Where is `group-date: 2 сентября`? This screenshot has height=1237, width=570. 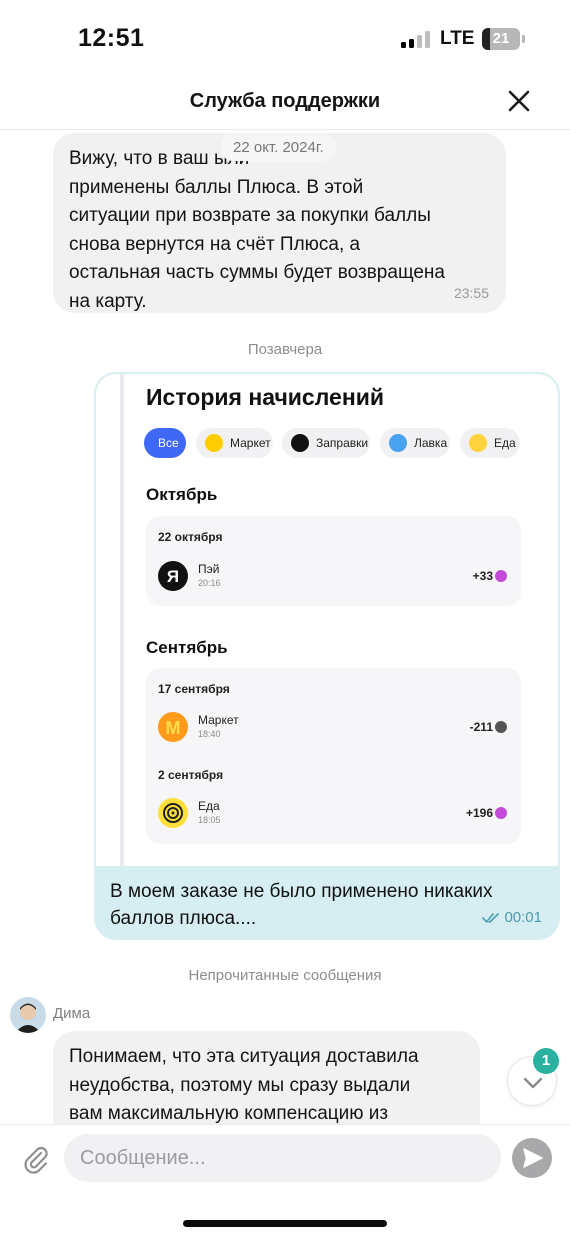
group-date: 2 сентября is located at coordinates (191, 775).